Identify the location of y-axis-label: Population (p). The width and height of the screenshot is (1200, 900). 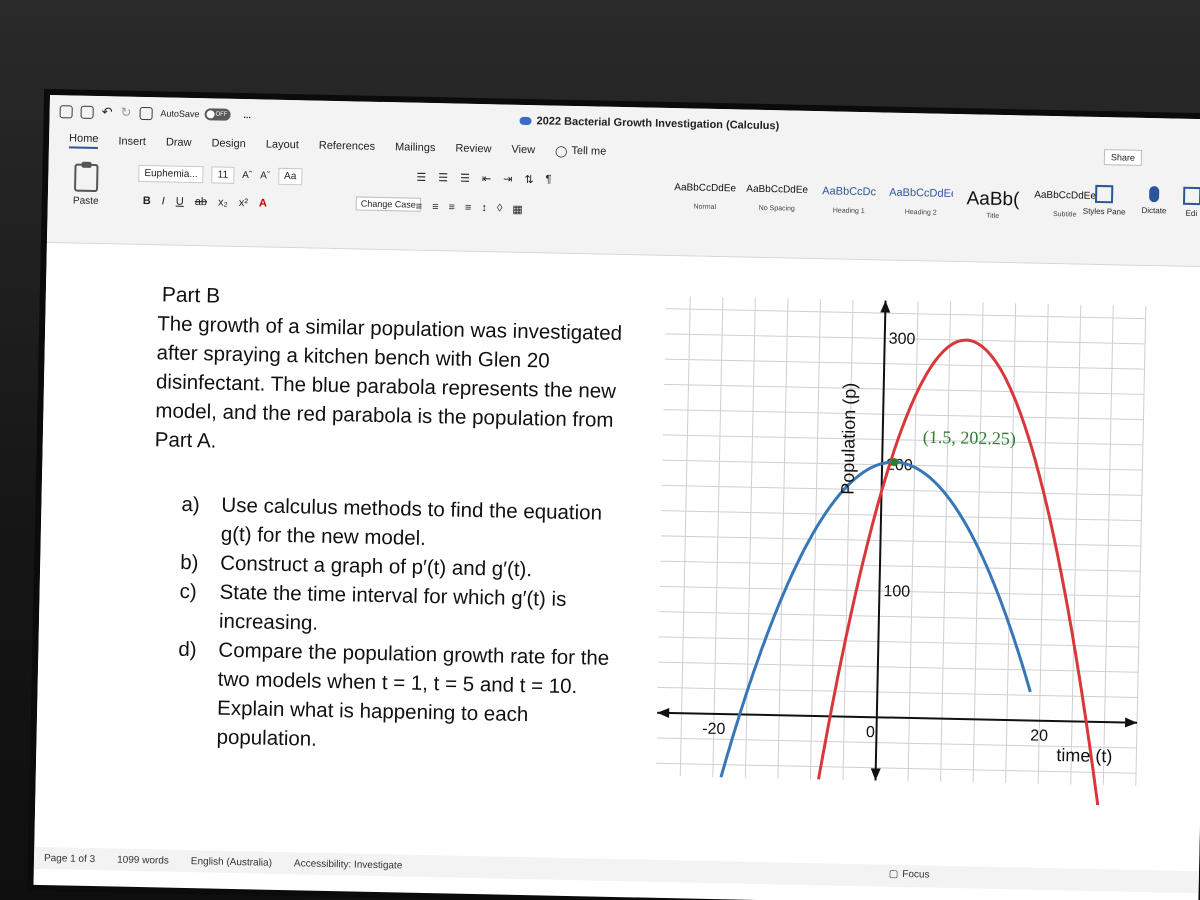
(848, 439).